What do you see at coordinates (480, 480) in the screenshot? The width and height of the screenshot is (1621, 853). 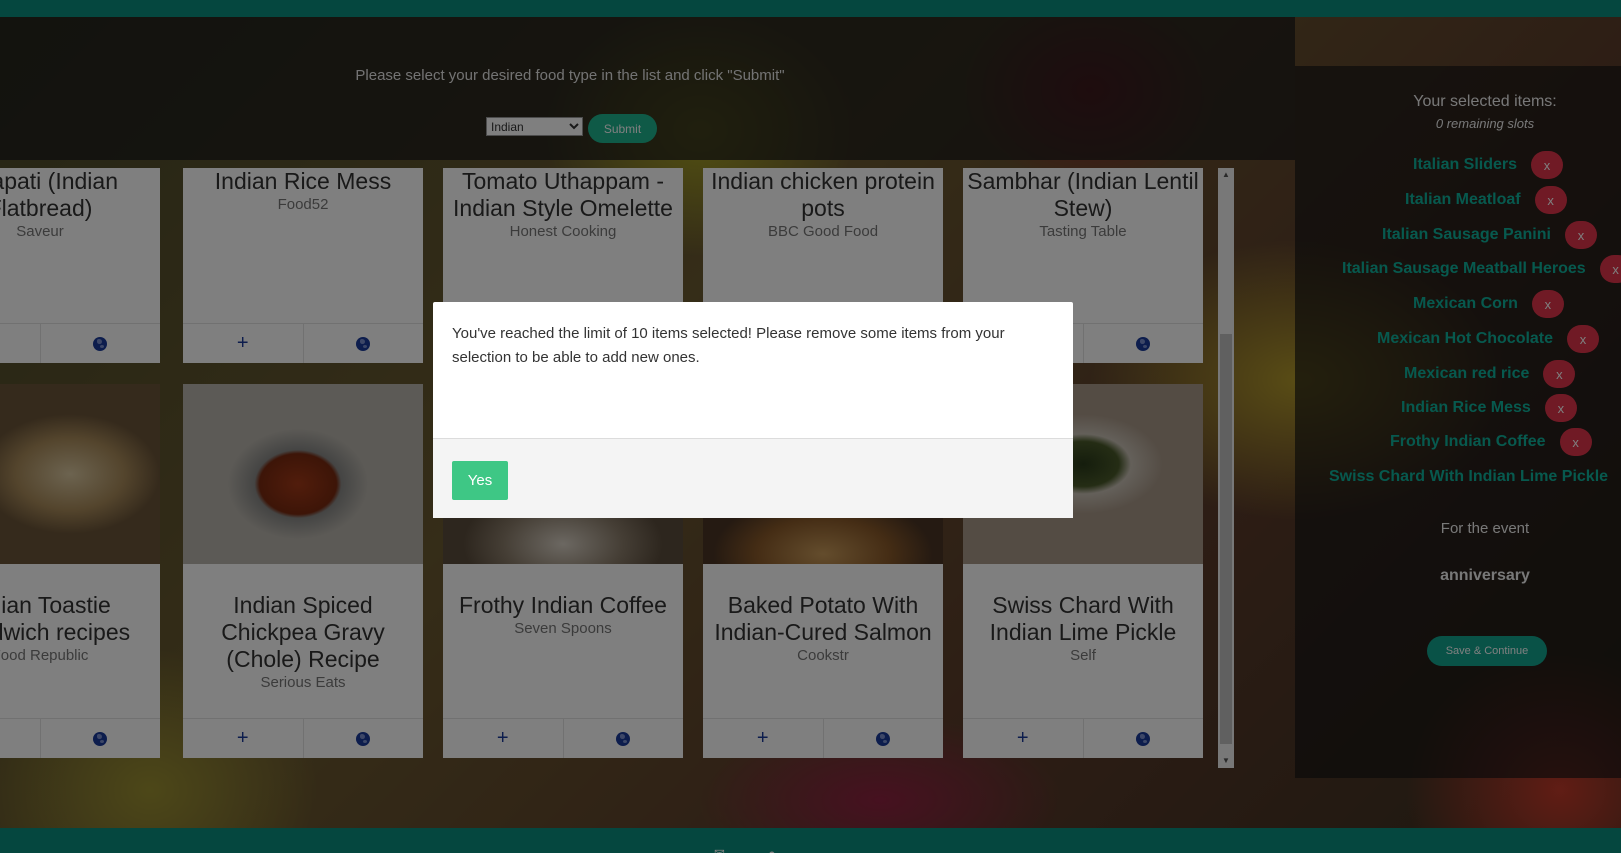 I see `yes-button: Yes` at bounding box center [480, 480].